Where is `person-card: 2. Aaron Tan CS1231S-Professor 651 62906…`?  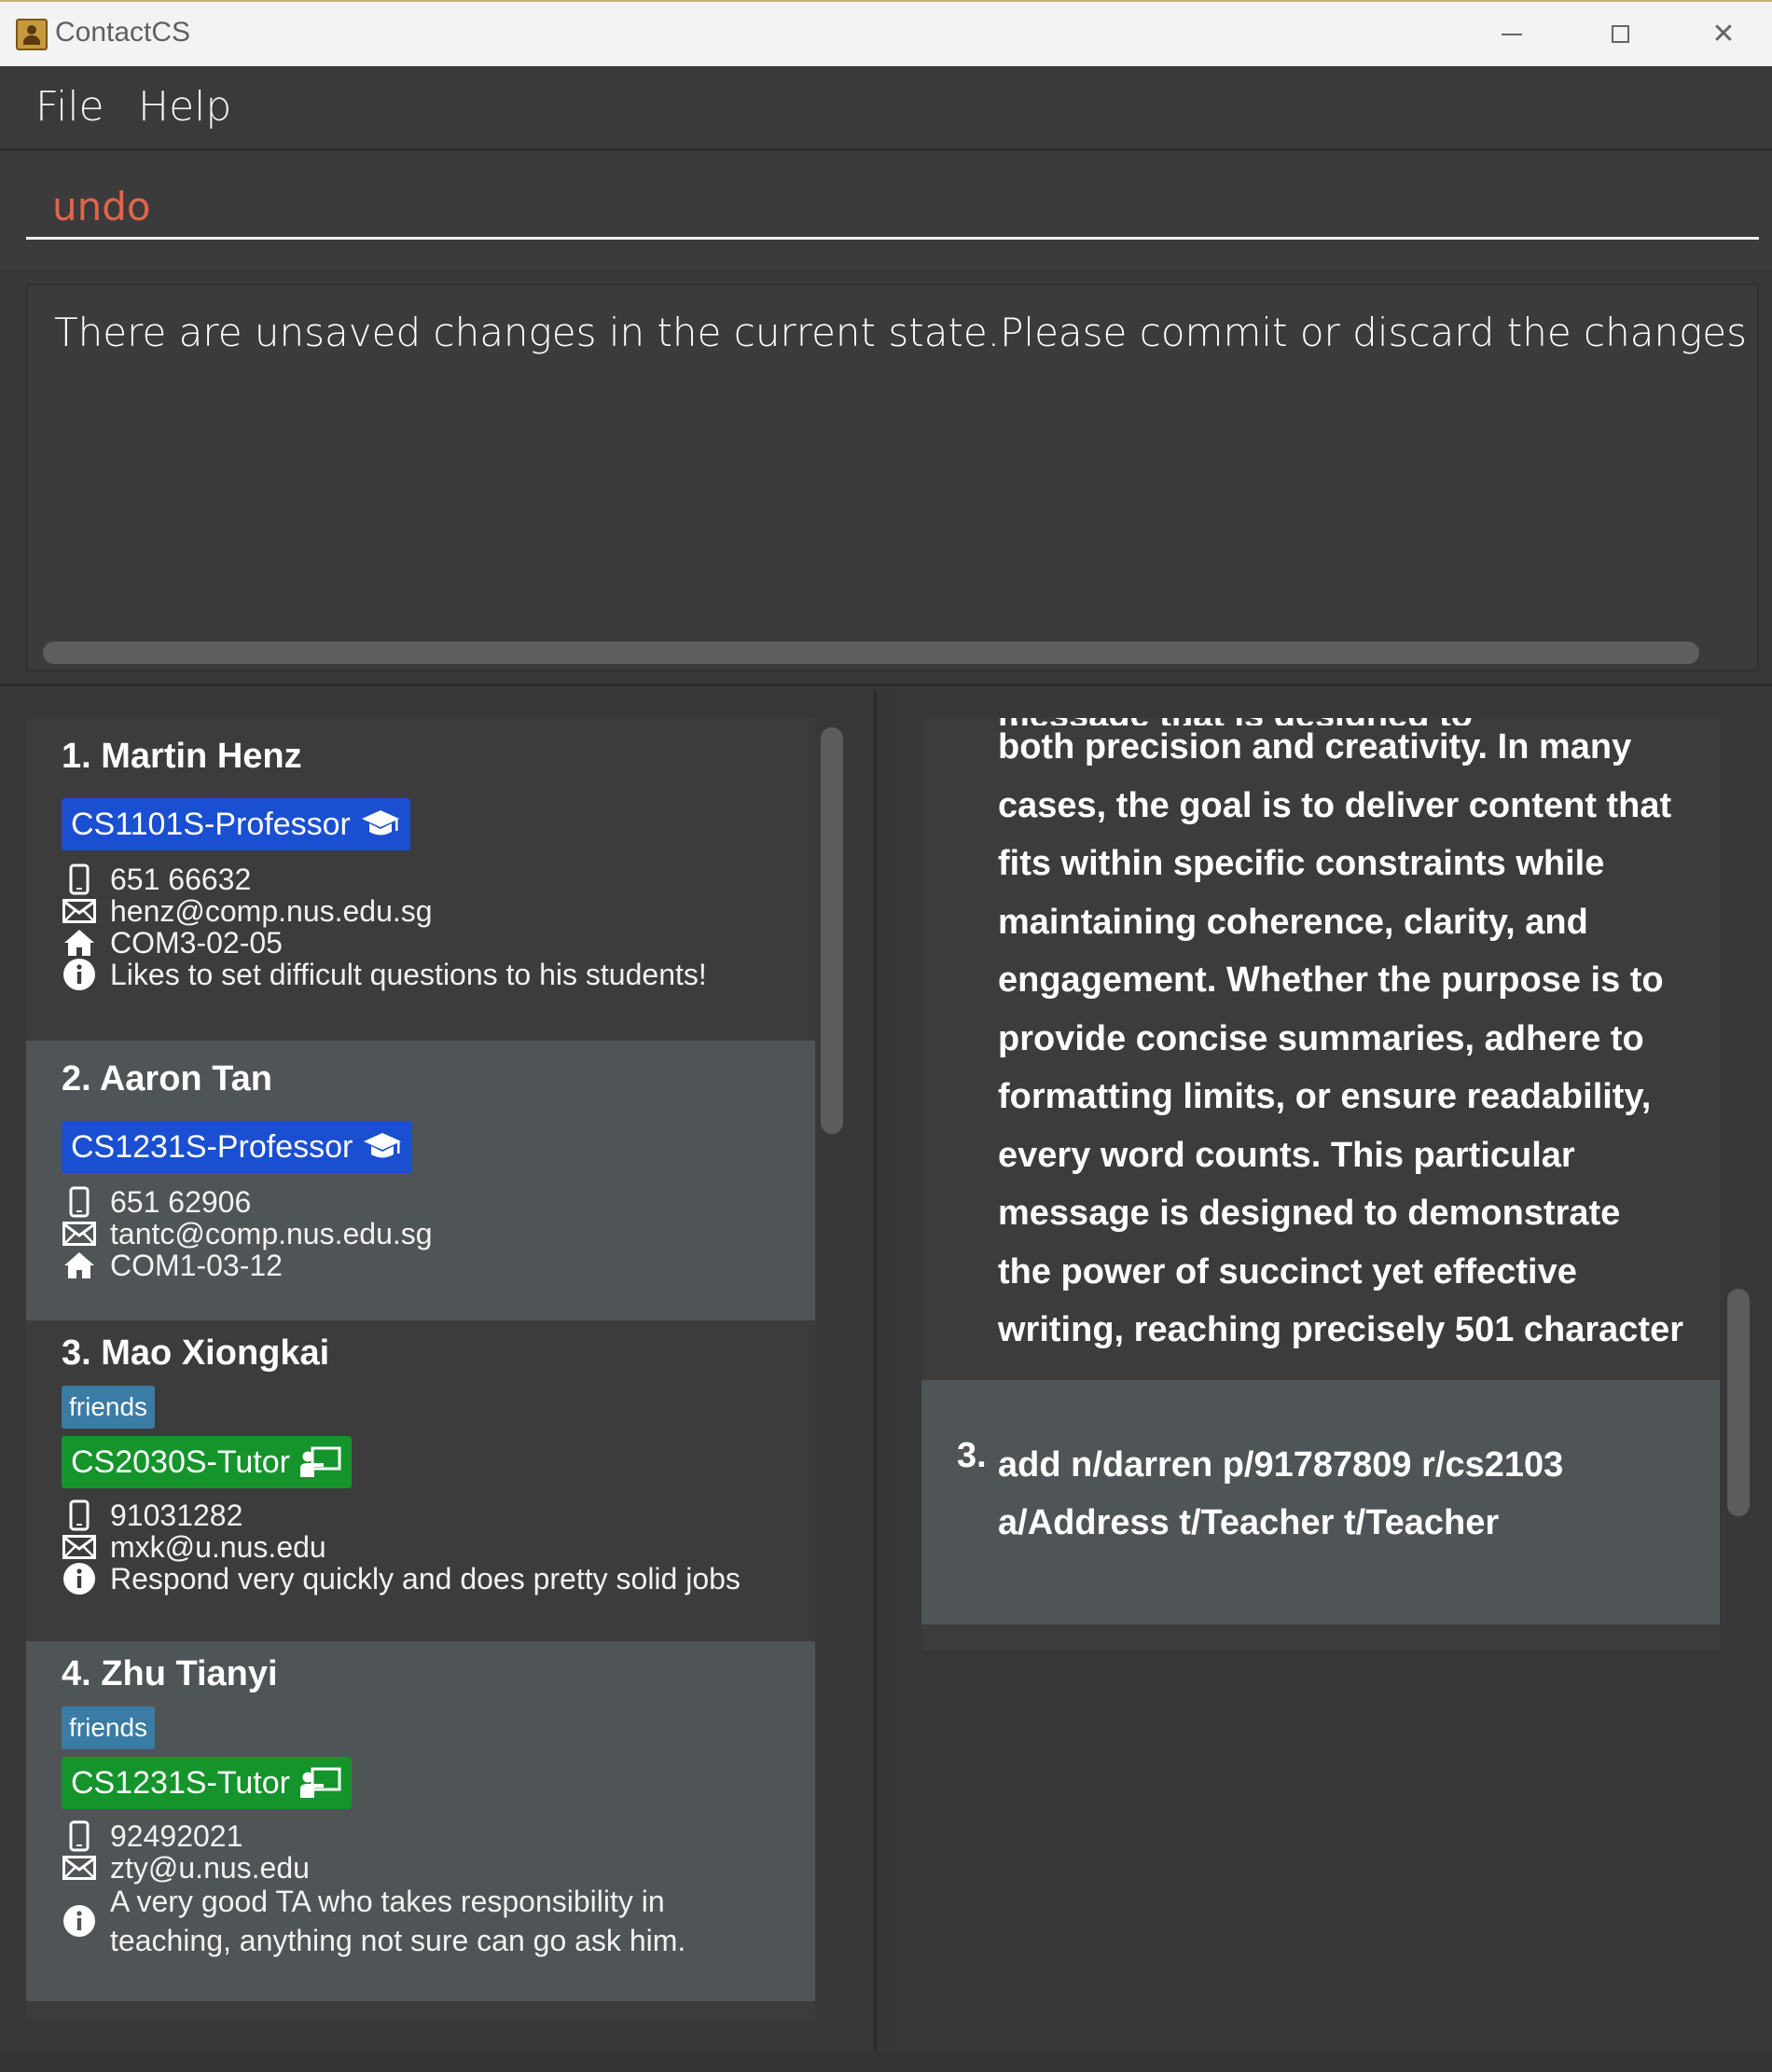 person-card: 2. Aaron Tan CS1231S-Professor 651 62906… is located at coordinates (420, 1180).